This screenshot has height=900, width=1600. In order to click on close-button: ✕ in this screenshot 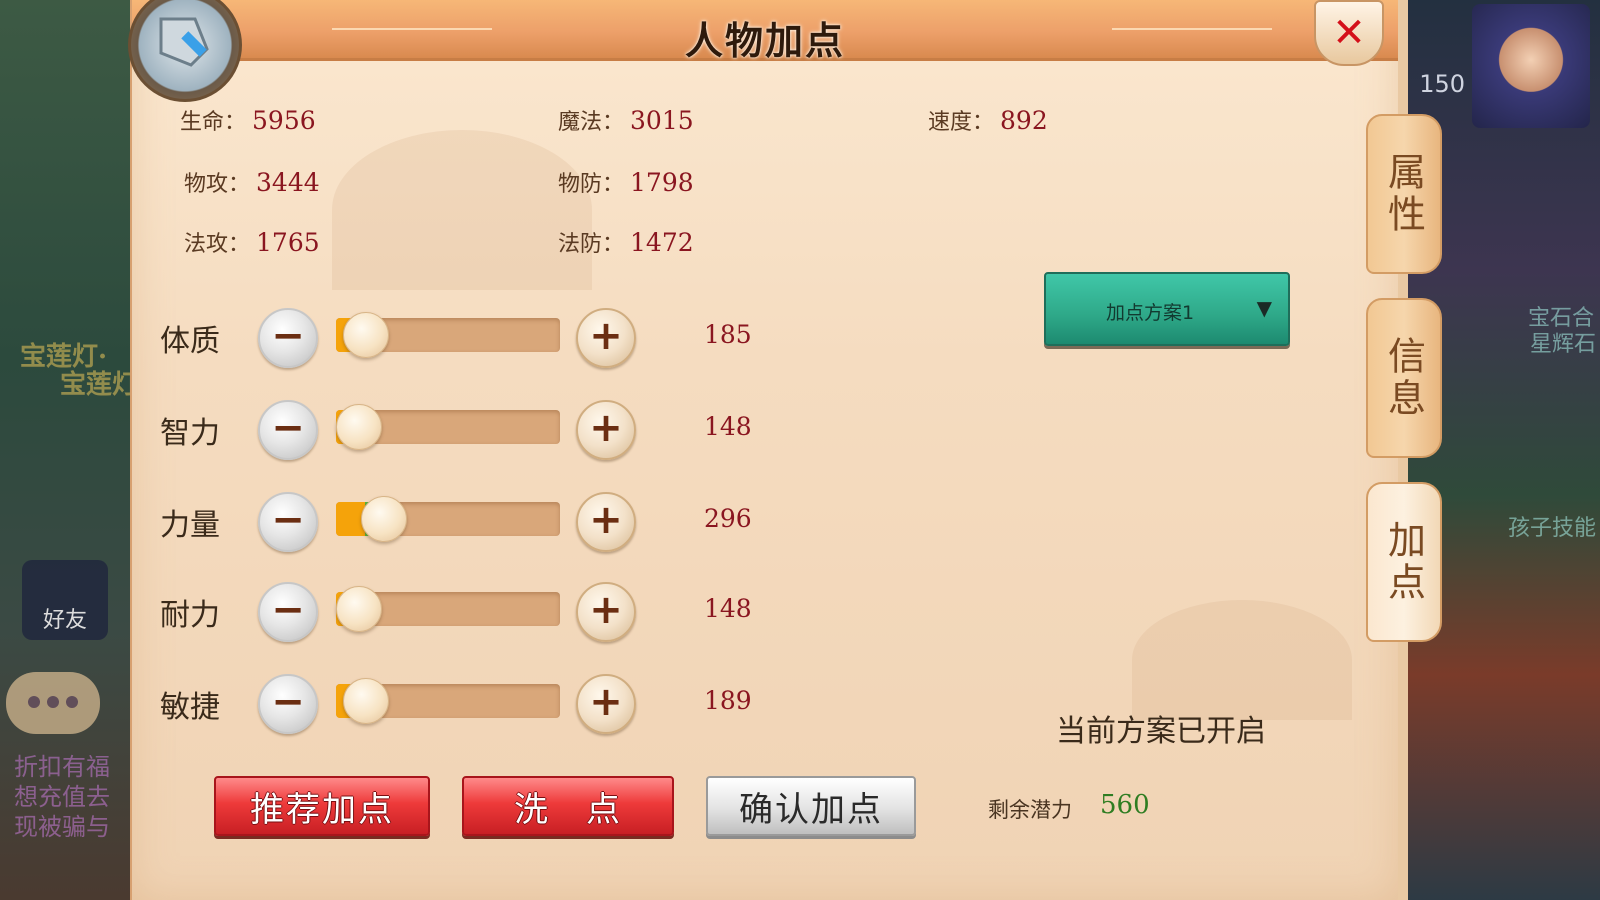, I will do `click(1349, 33)`.